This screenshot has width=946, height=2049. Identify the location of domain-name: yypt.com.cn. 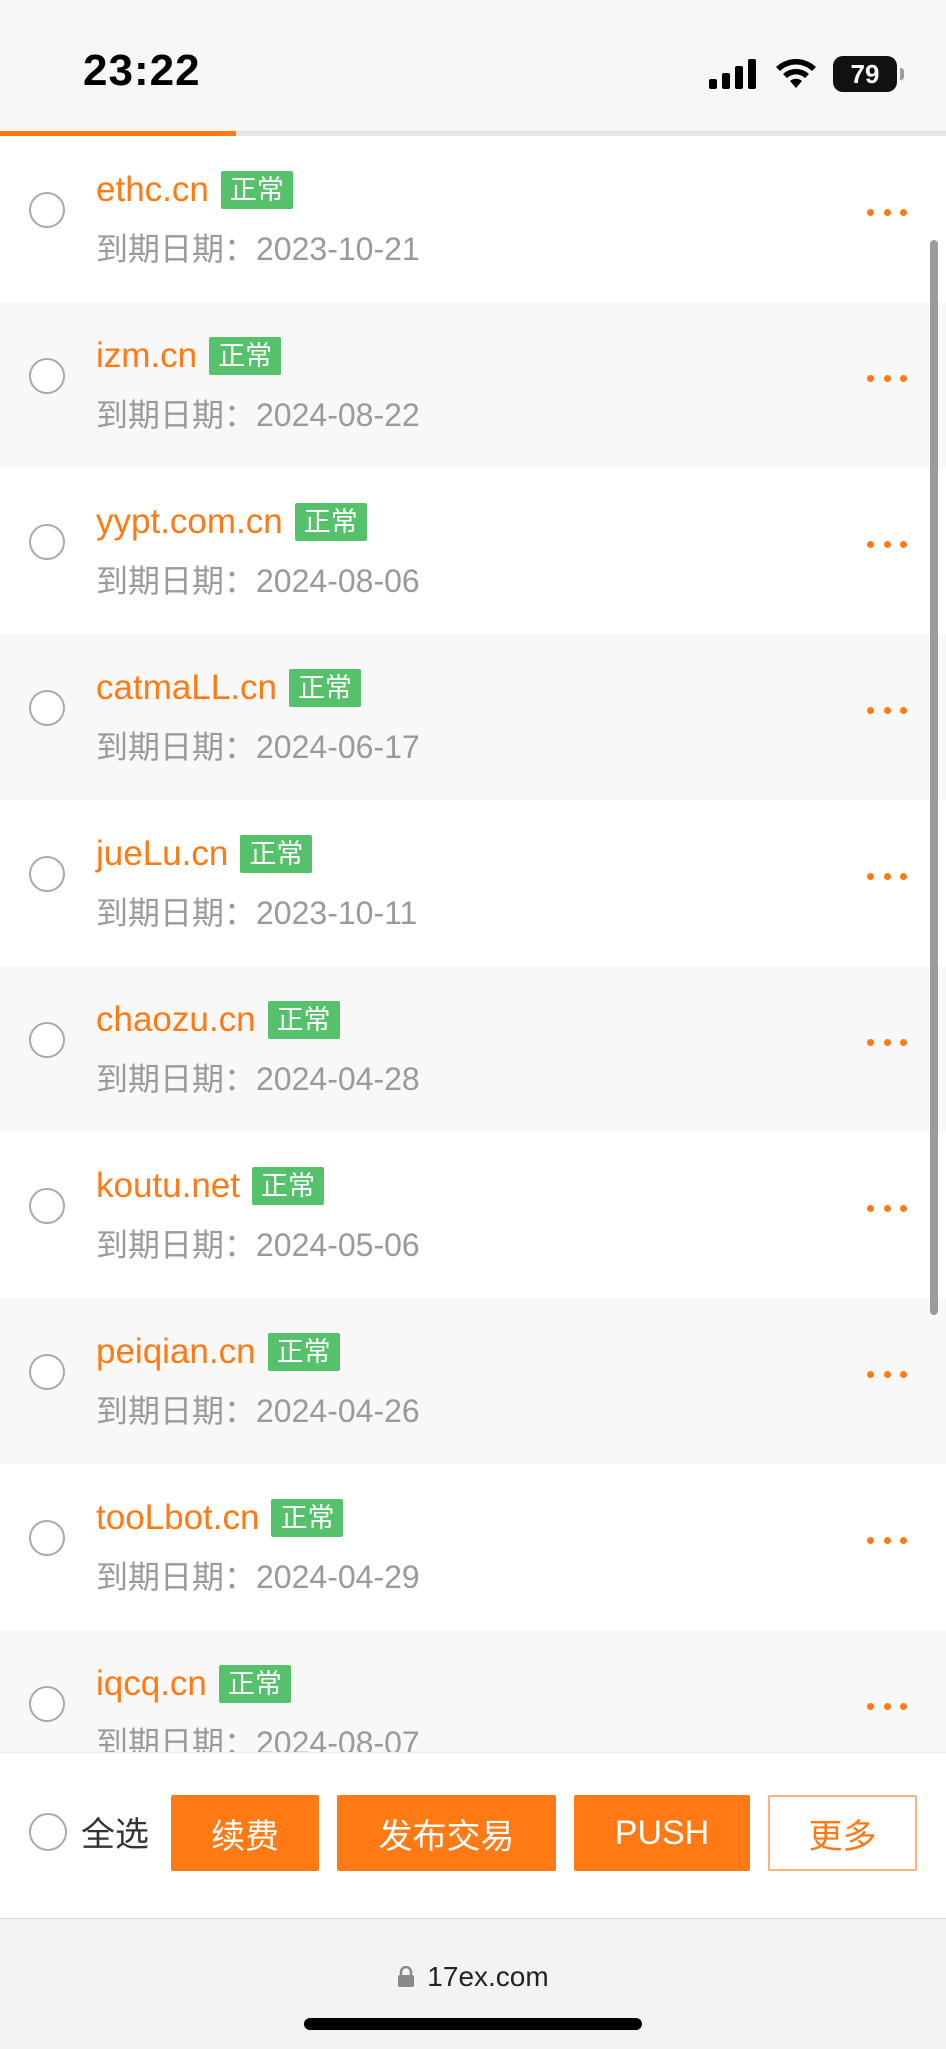
(189, 522).